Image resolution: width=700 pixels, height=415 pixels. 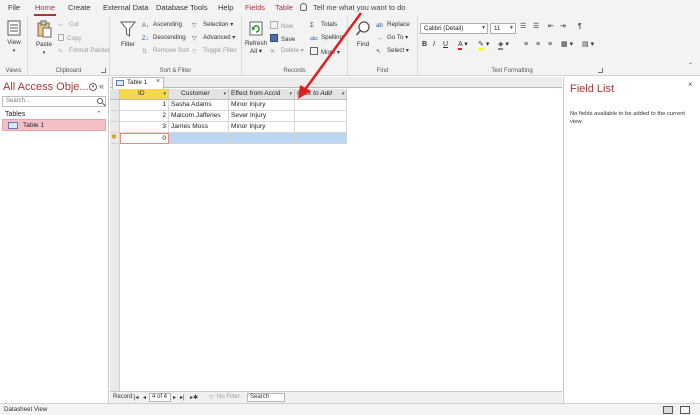 What do you see at coordinates (262, 116) in the screenshot?
I see `cell-effect: Sever Injury` at bounding box center [262, 116].